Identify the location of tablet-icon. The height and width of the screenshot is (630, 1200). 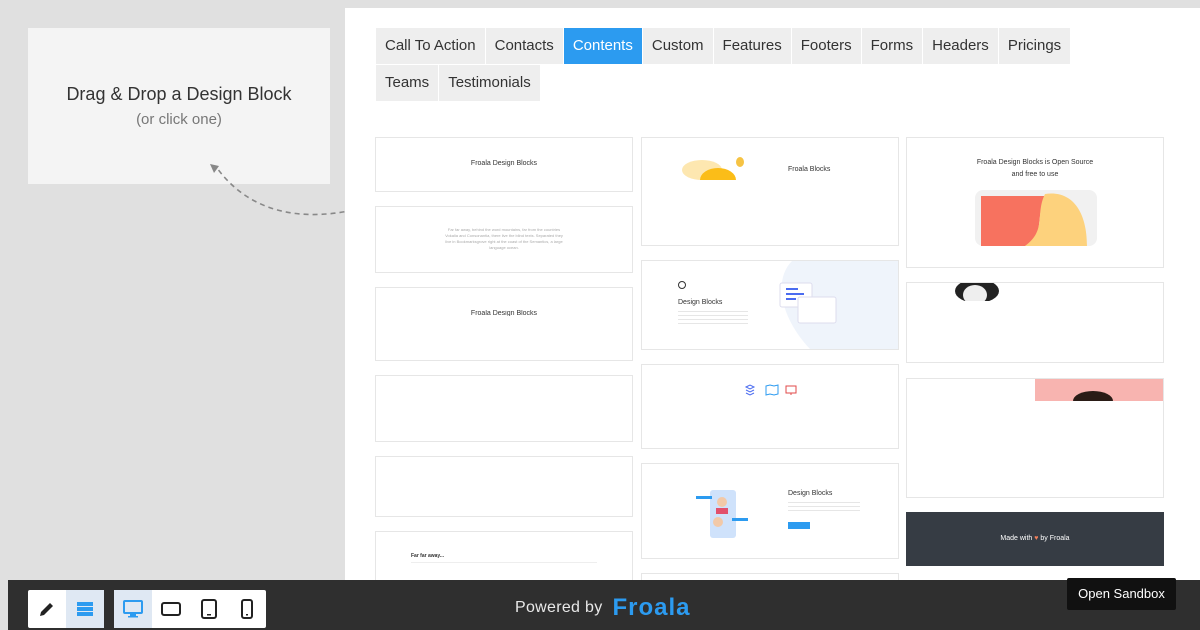
(209, 609).